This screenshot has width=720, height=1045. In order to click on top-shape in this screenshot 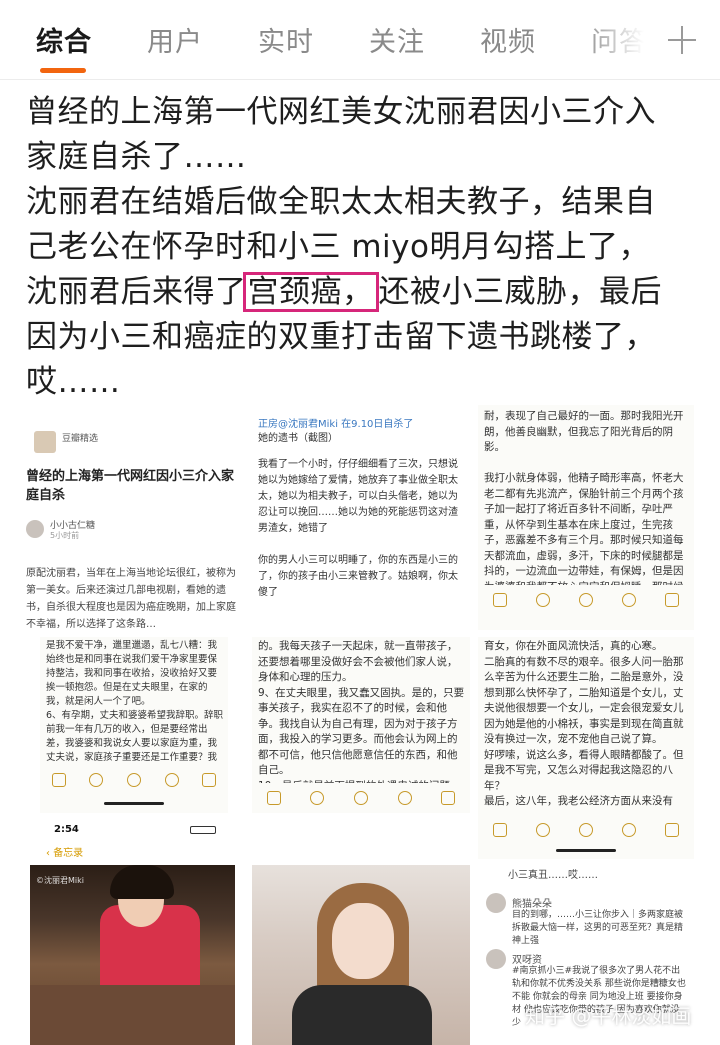, I will do `click(362, 1015)`.